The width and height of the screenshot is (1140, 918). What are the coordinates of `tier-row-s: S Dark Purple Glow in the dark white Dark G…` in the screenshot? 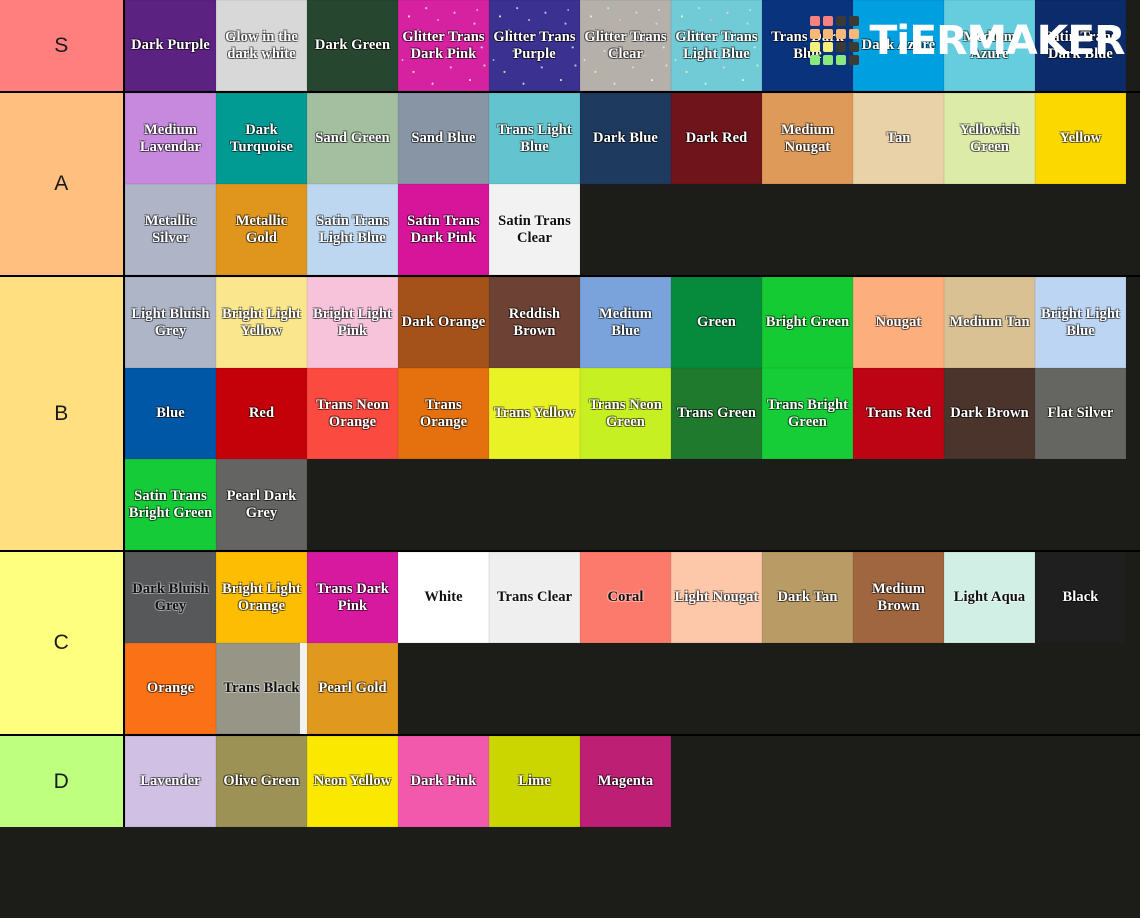 It's located at (570, 46).